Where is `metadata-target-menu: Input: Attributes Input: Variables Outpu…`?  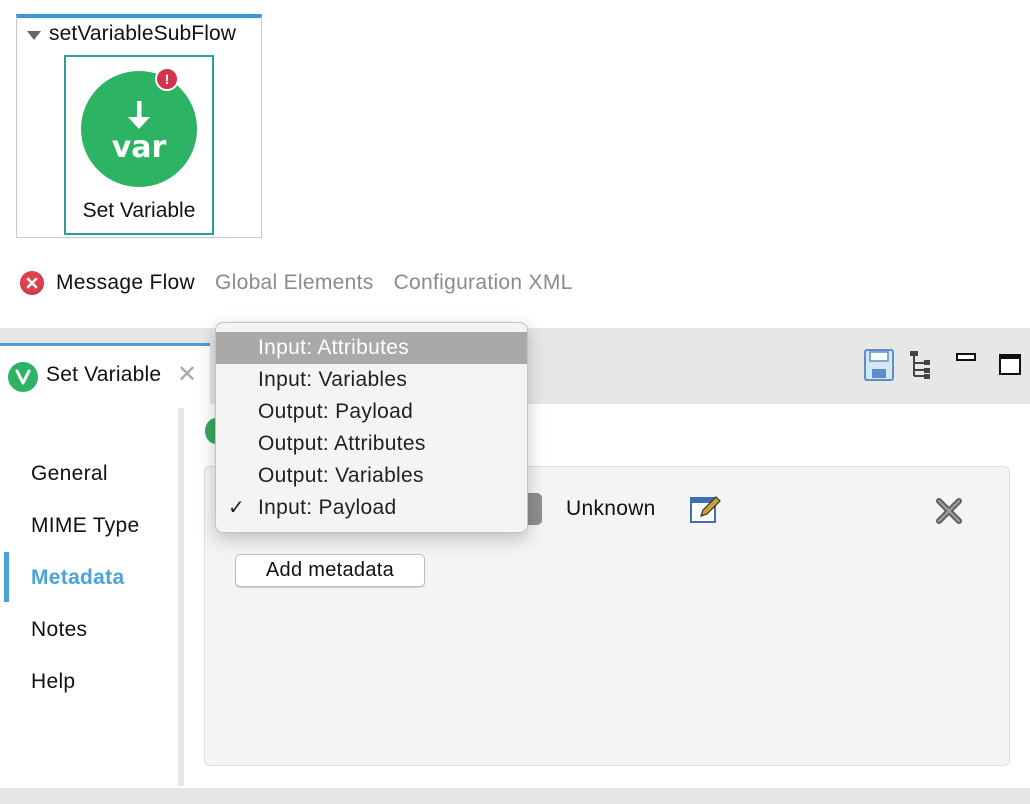 metadata-target-menu: Input: Attributes Input: Variables Outpu… is located at coordinates (371, 427).